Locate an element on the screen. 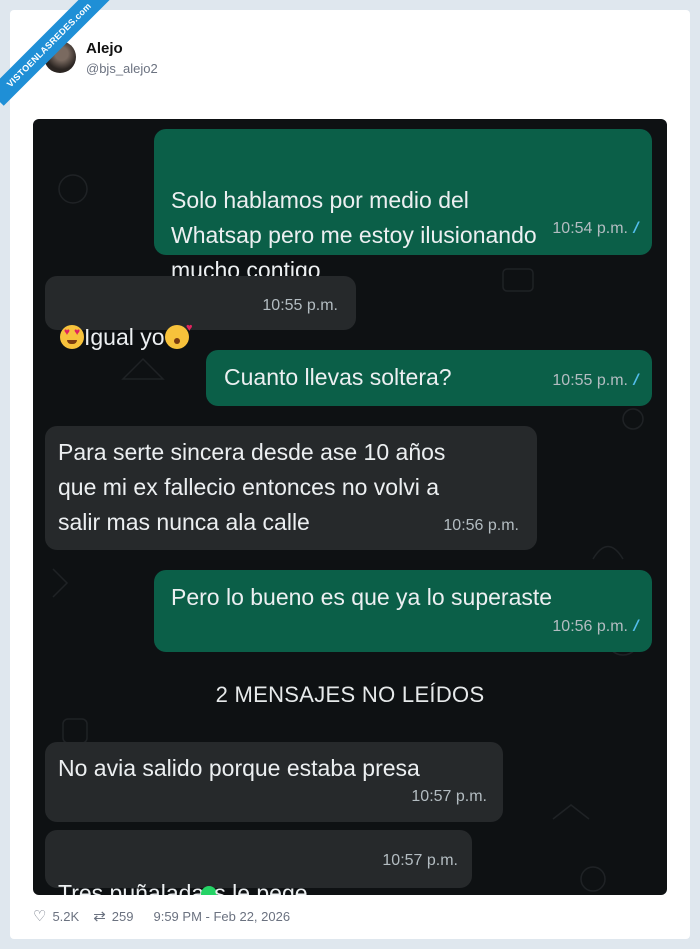 Image resolution: width=700 pixels, height=949 pixels. message-text: Igual yo is located at coordinates (124, 337).